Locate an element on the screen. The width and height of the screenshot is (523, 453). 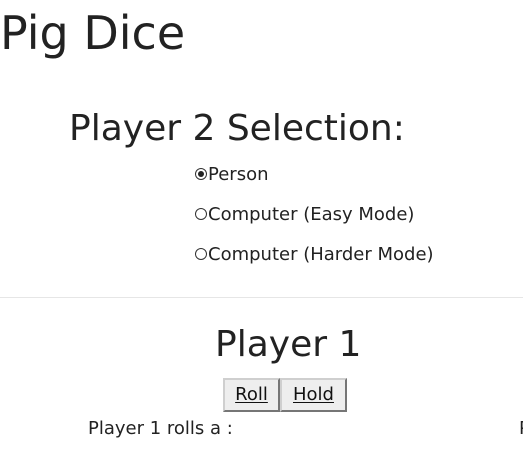
computer-easy-radio-label: Computer (Easy Mode) is located at coordinates (311, 214).